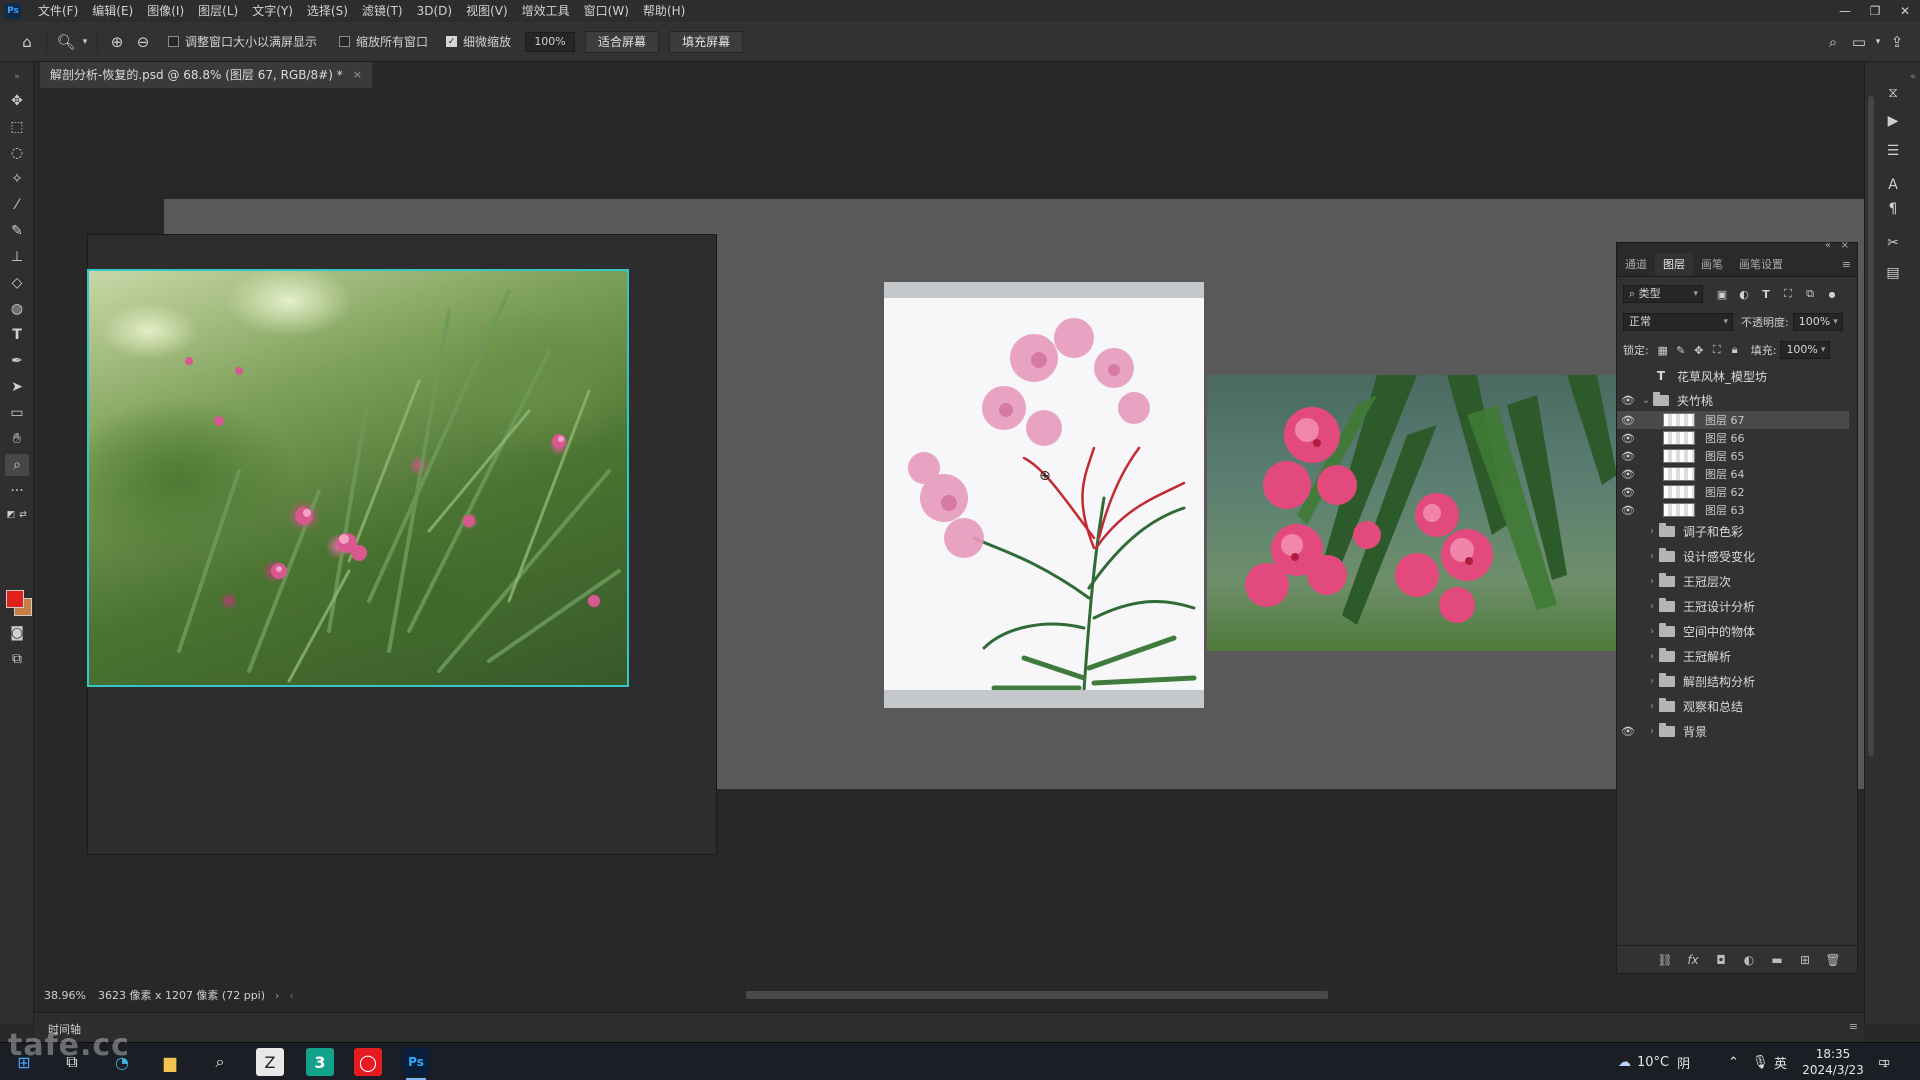  I want to click on layer-pixel: 👁︎ 图层 66, so click(1733, 438).